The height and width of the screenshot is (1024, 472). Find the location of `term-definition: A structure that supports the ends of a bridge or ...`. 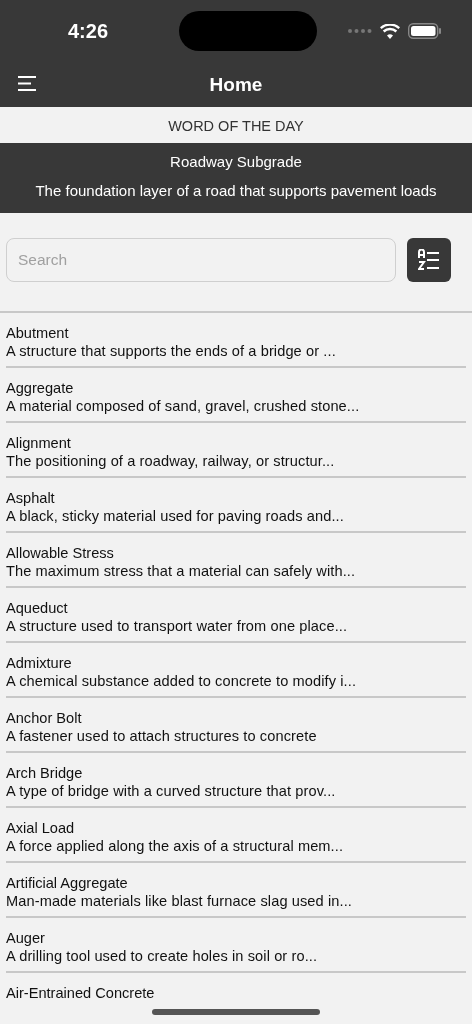

term-definition: A structure that supports the ends of a bridge or ... is located at coordinates (171, 351).